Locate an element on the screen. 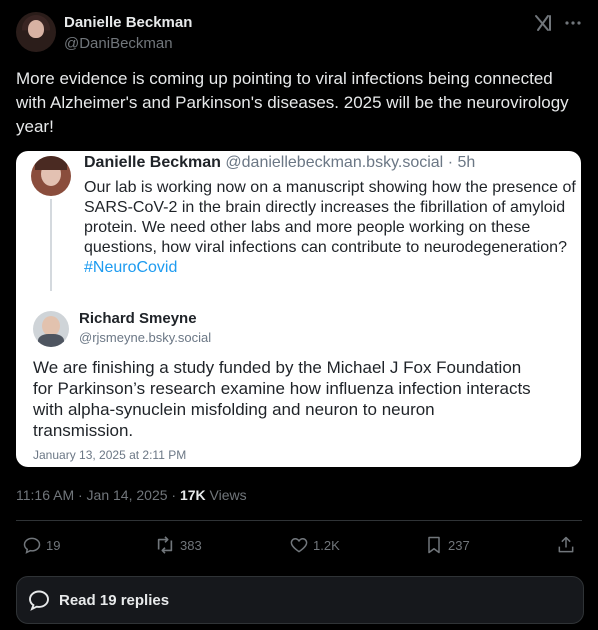  heart-icon is located at coordinates (299, 545).